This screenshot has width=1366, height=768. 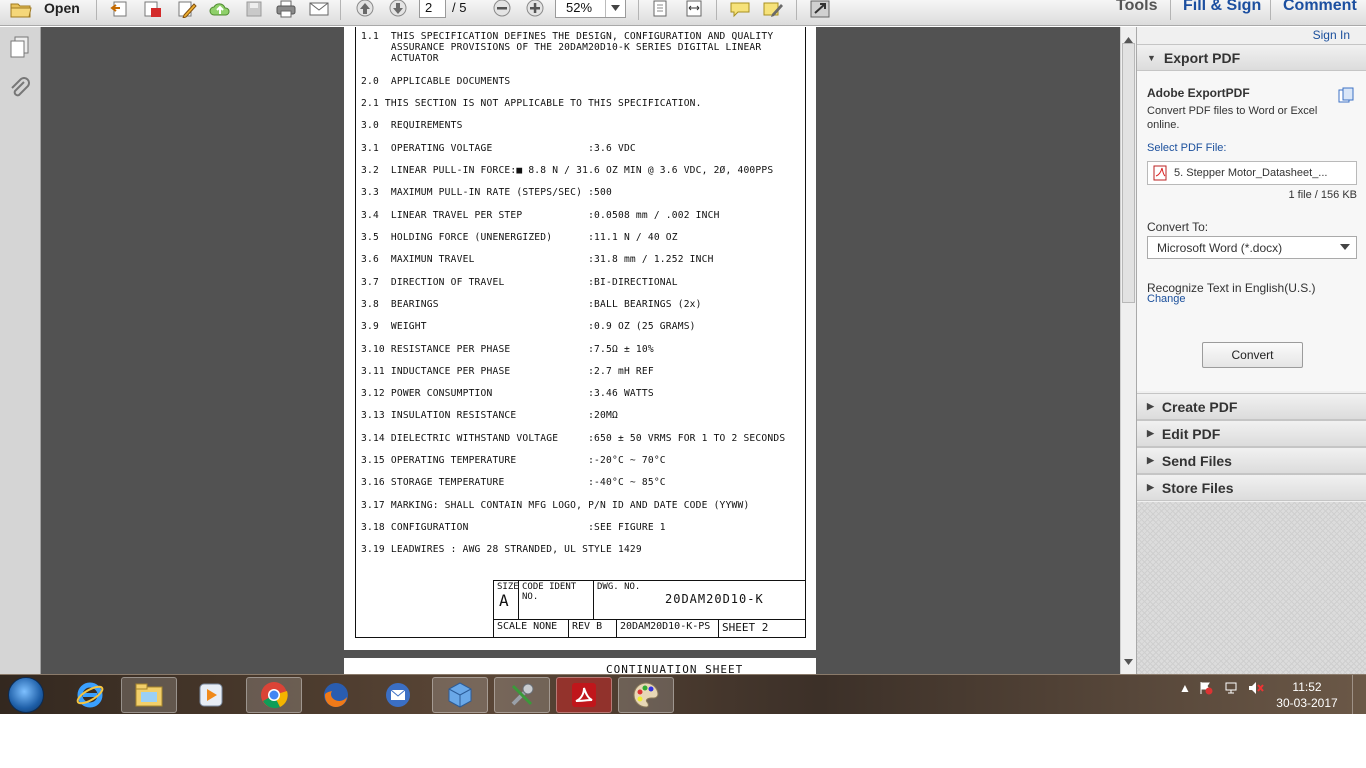 I want to click on email-icon, so click(x=319, y=9).